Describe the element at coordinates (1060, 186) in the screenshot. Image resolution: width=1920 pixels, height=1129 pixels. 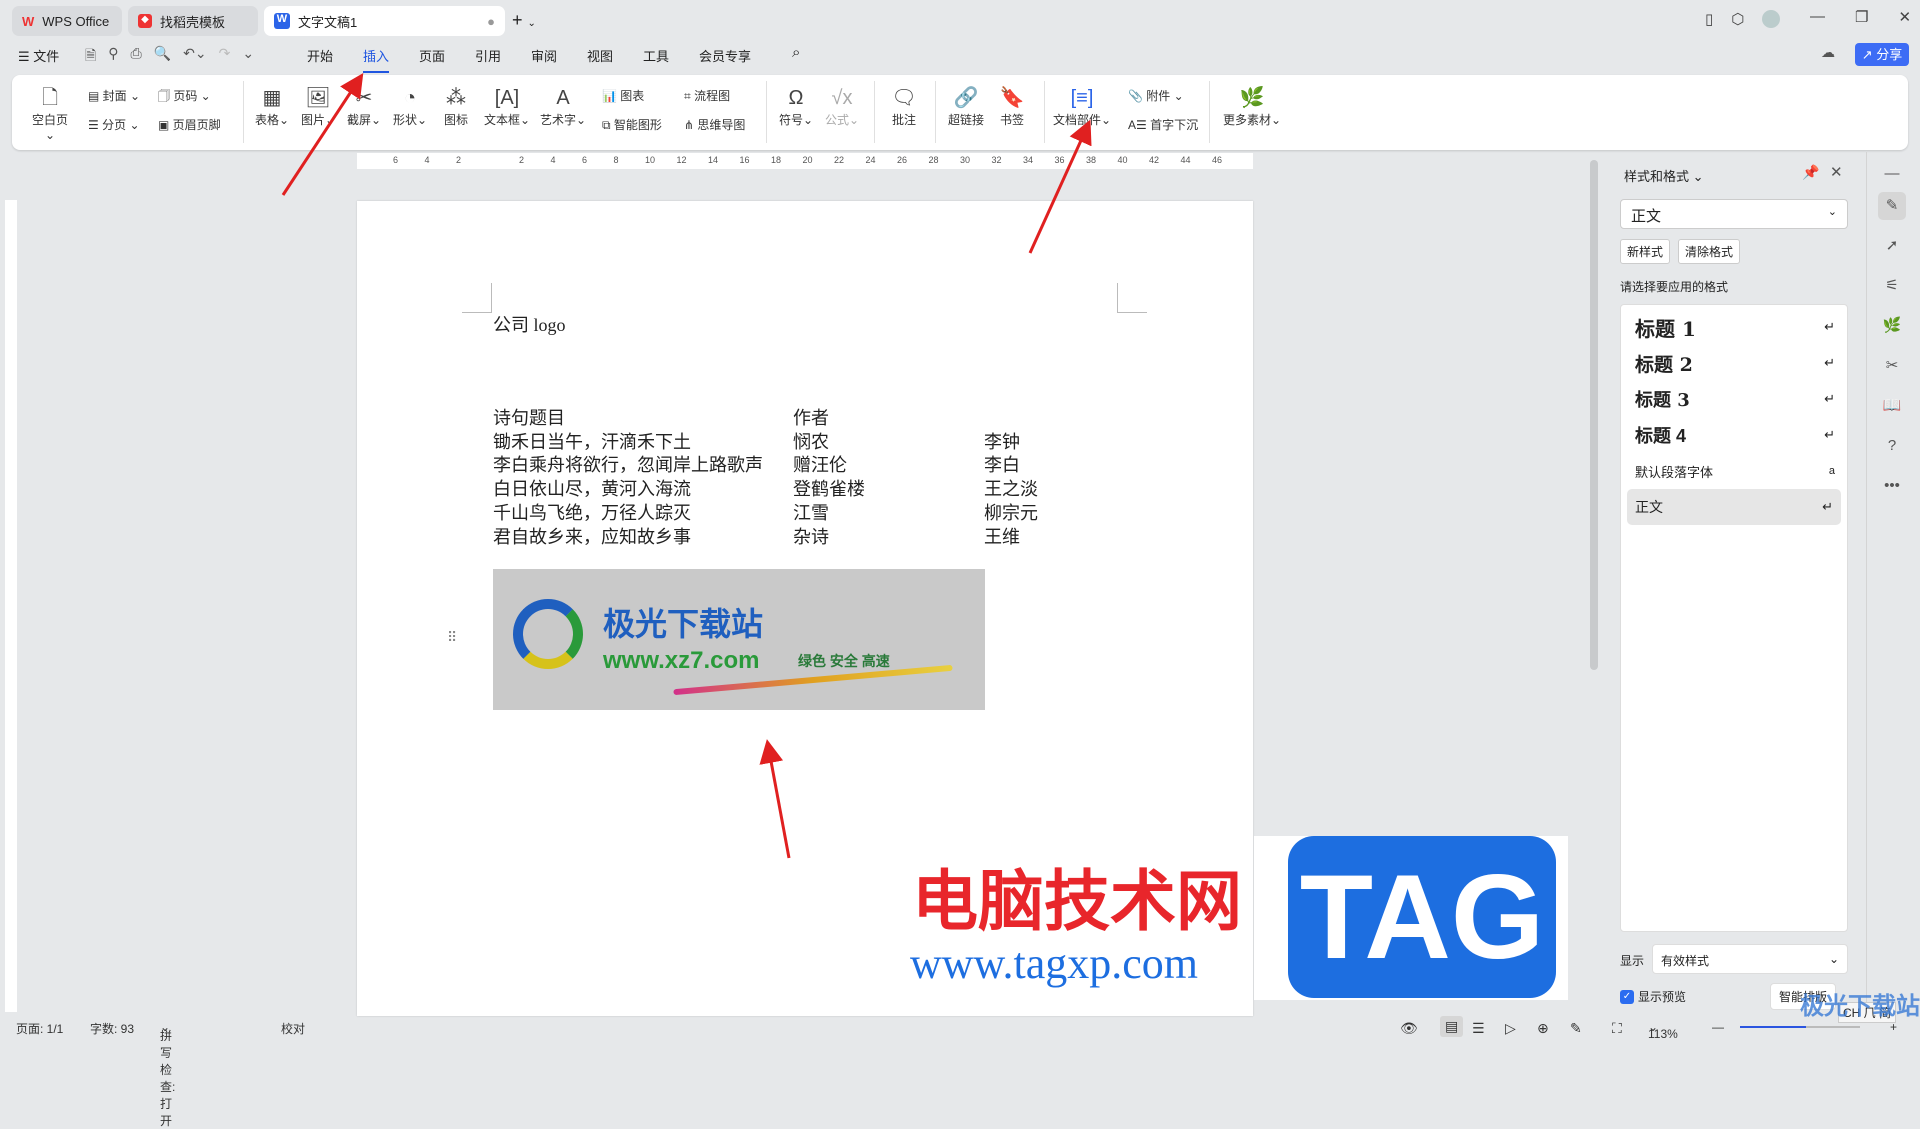
I see `arrow-to-doc-parts` at that location.